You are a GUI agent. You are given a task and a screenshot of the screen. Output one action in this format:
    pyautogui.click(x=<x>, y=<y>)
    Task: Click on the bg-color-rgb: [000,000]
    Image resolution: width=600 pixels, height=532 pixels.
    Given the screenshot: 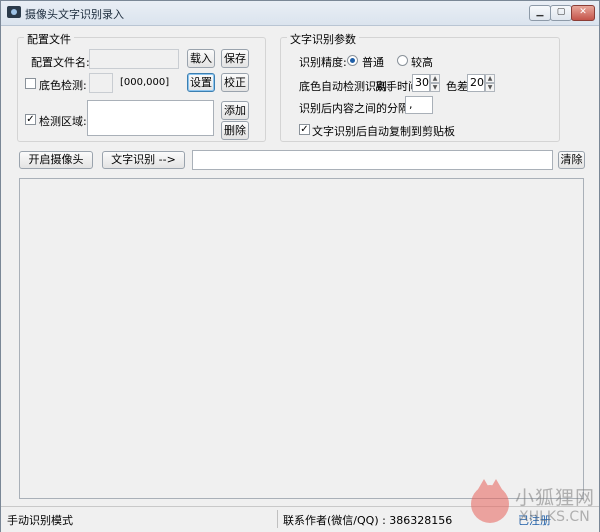 What is the action you would take?
    pyautogui.click(x=145, y=82)
    